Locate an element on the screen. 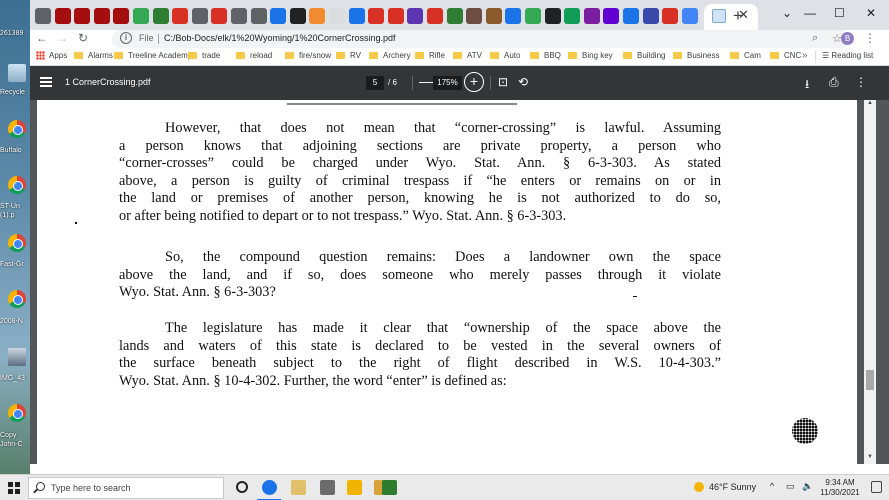 The width and height of the screenshot is (889, 500). volume-icon: 🔈 is located at coordinates (807, 486).